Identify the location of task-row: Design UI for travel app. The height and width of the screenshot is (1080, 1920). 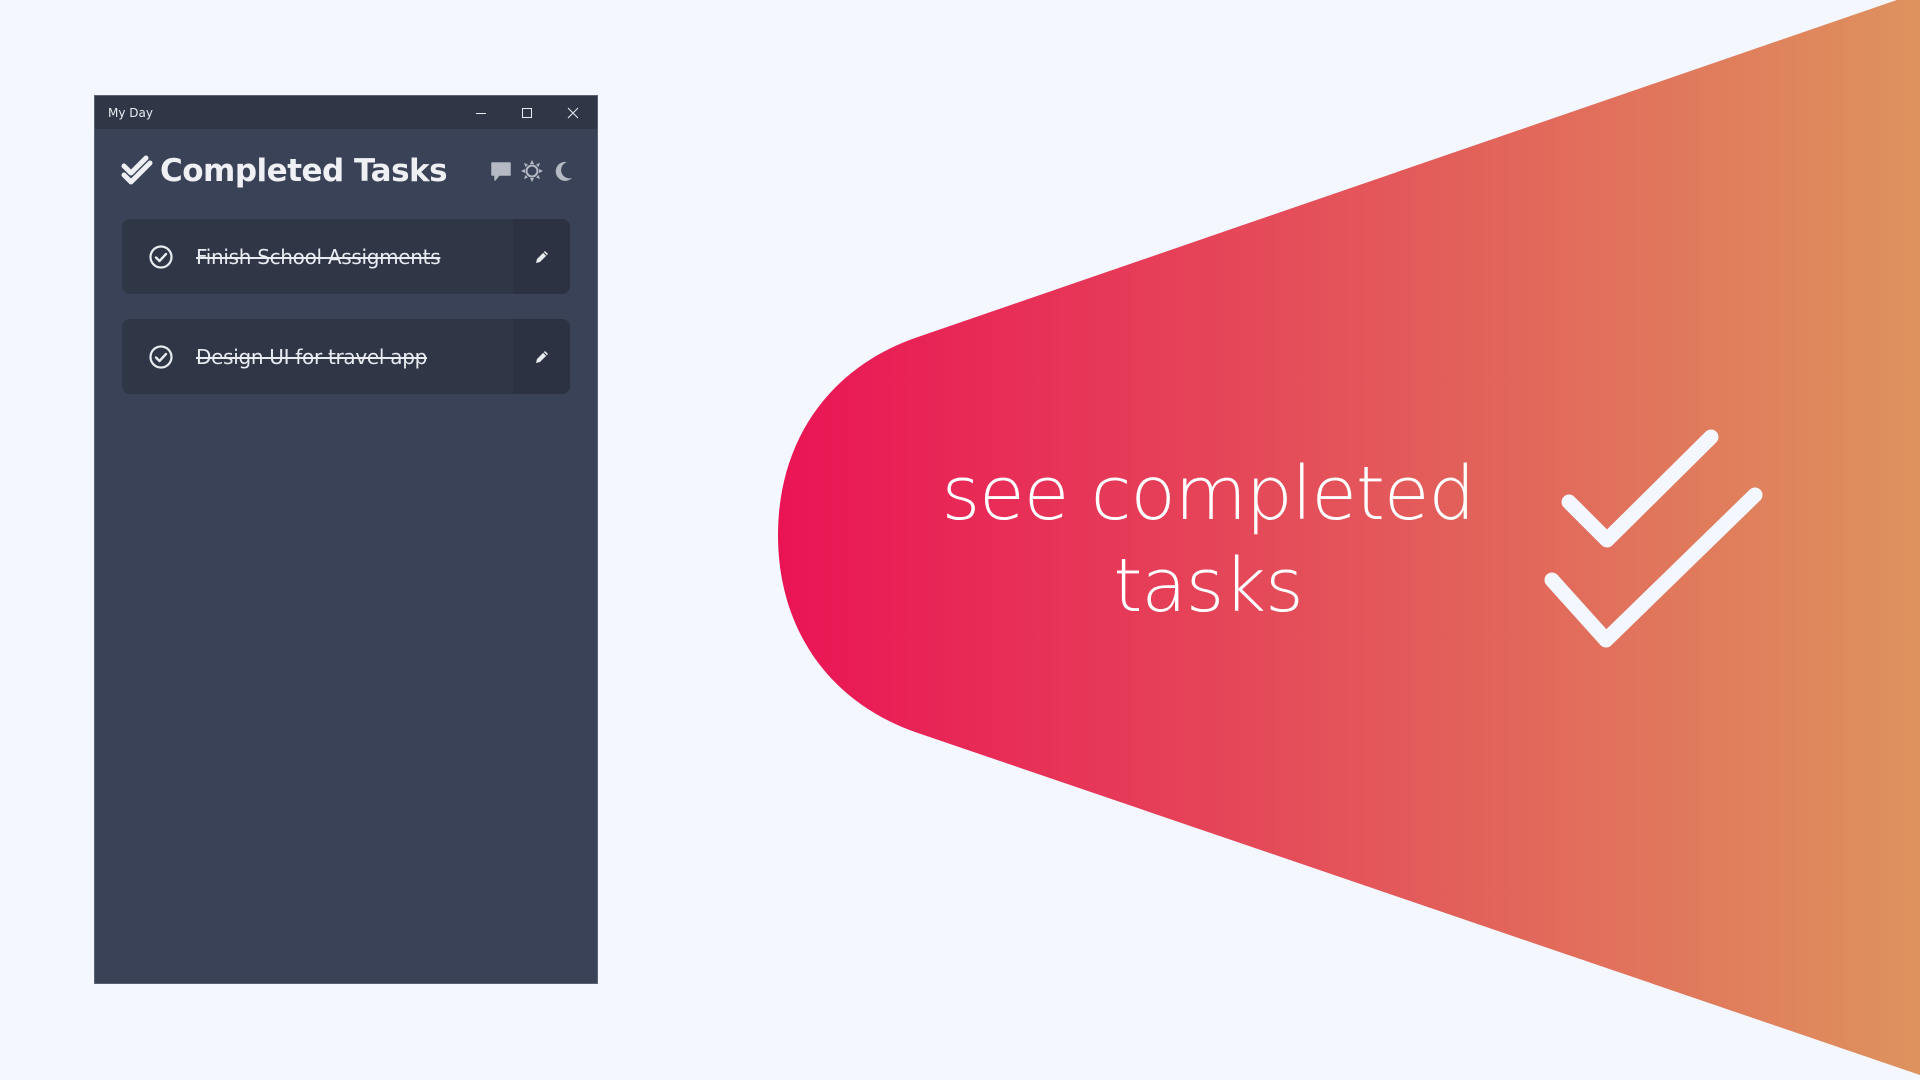
(346, 356).